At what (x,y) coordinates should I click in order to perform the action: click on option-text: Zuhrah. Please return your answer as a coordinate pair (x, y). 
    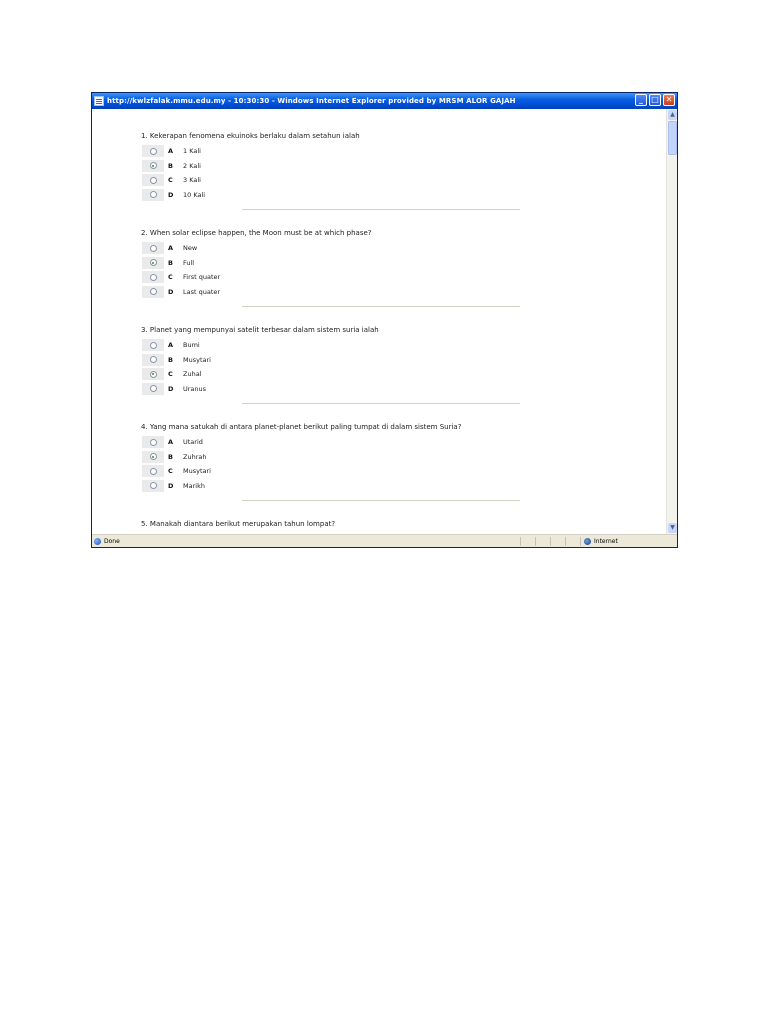
    Looking at the image, I should click on (195, 456).